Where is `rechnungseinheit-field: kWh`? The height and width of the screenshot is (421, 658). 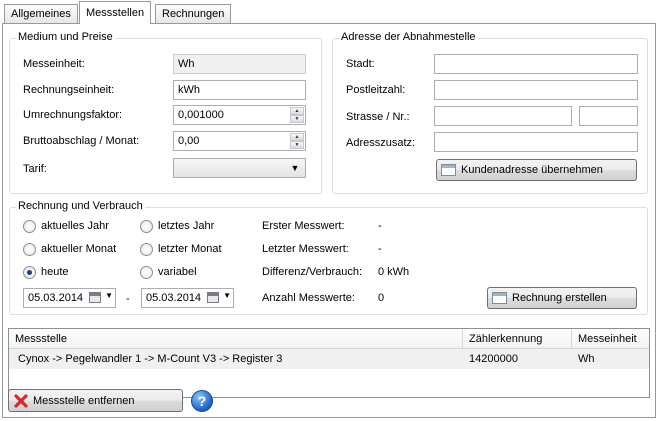
rechnungseinheit-field: kWh is located at coordinates (239, 90).